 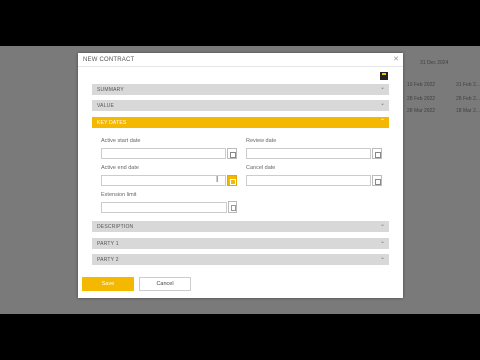 I want to click on section-label: DESCRIPTION, so click(x=115, y=226).